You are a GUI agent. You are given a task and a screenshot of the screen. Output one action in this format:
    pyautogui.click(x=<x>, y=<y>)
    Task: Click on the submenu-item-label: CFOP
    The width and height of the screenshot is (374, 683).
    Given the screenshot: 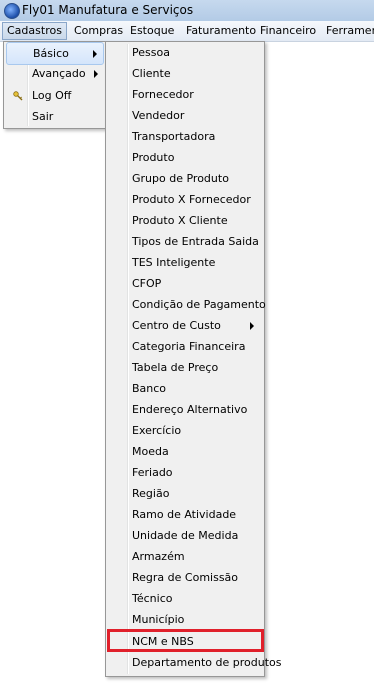 What is the action you would take?
    pyautogui.click(x=147, y=283)
    